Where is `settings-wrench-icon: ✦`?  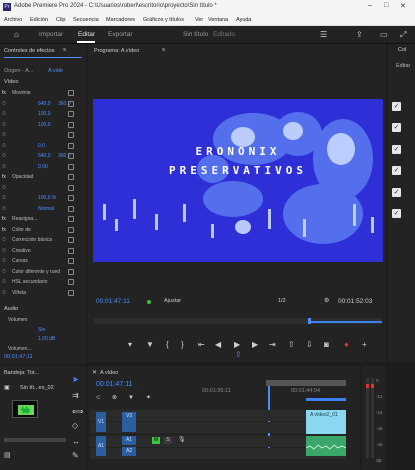
settings-wrench-icon: ✦ is located at coordinates (148, 398).